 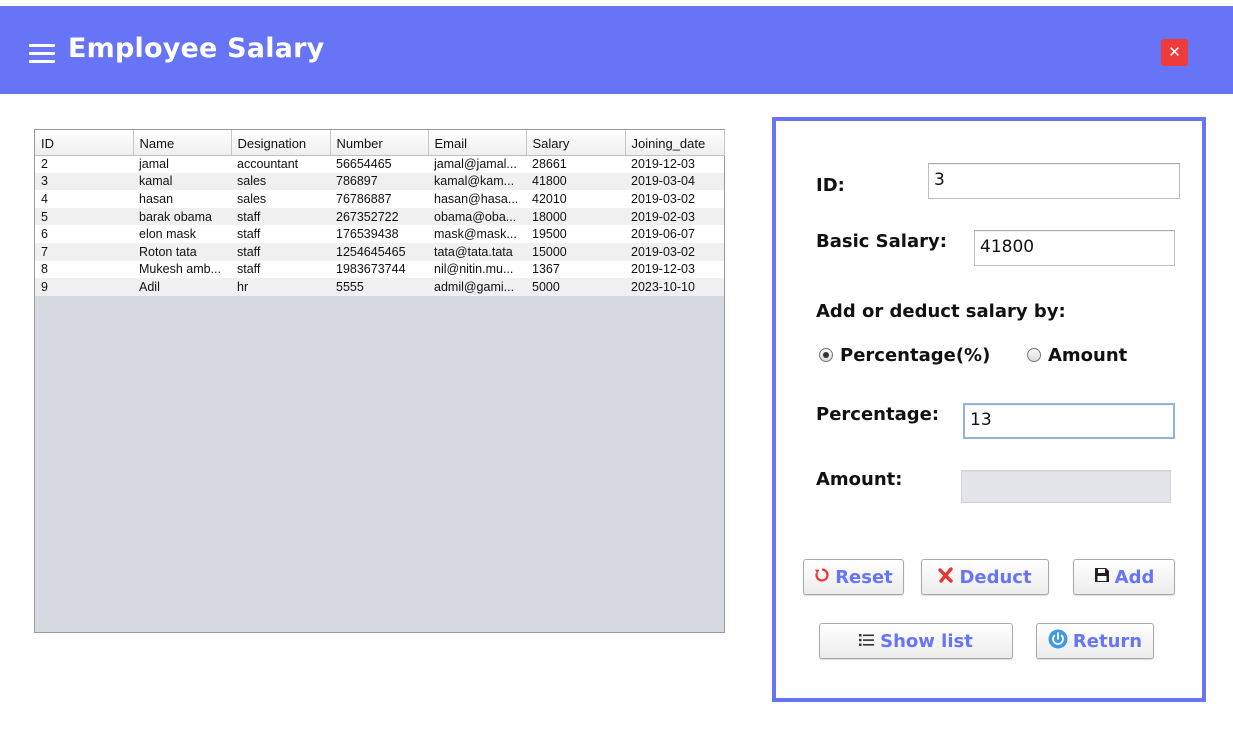 I want to click on x-mark-icon, so click(x=946, y=577).